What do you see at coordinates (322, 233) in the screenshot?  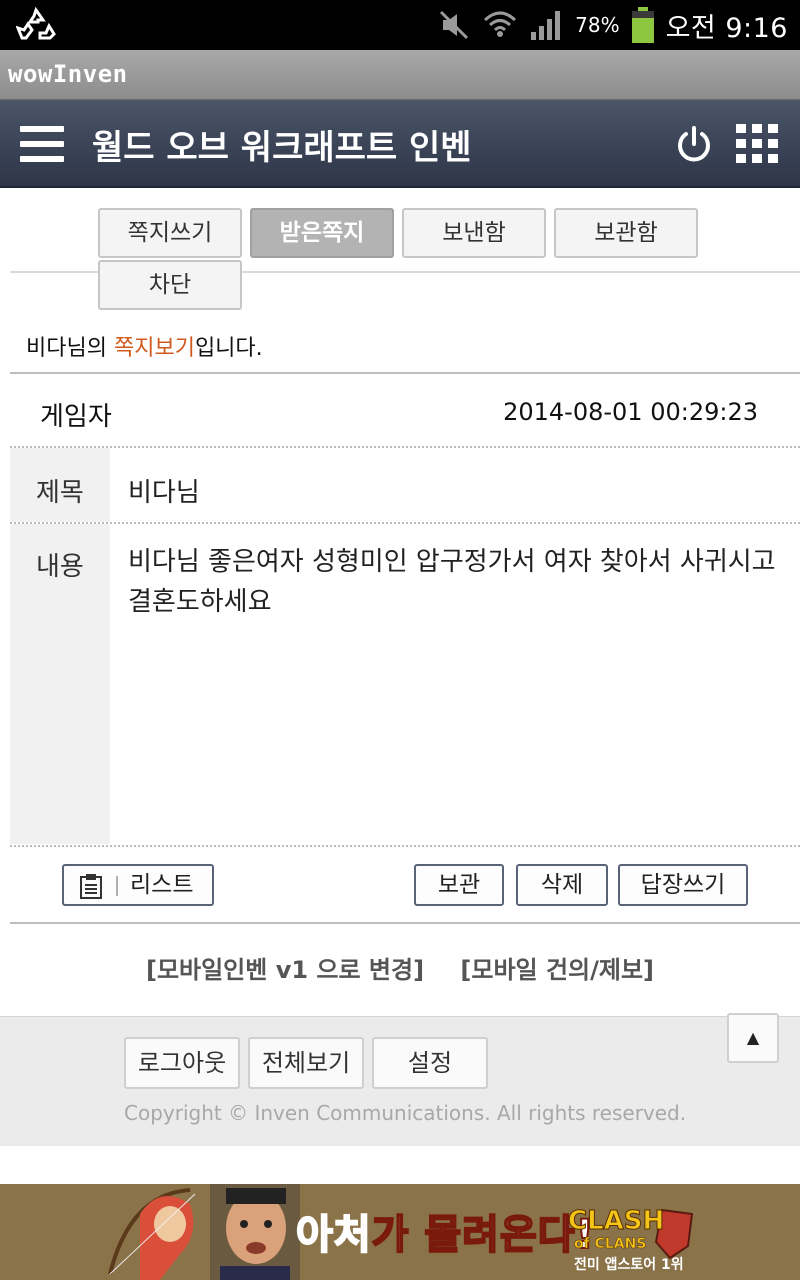 I see `tab-inbox: 받은쪽지` at bounding box center [322, 233].